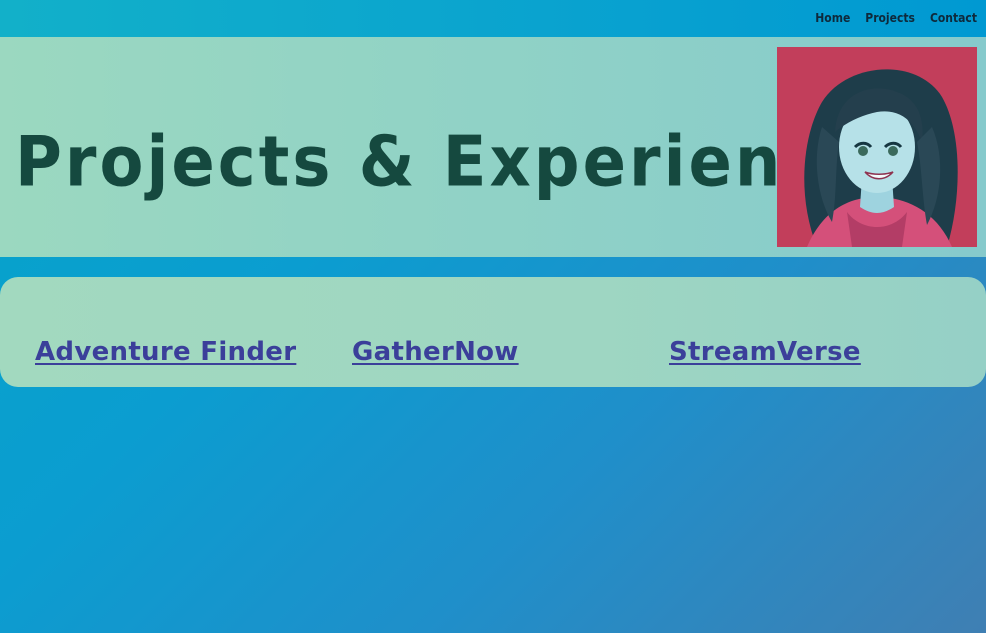  What do you see at coordinates (765, 352) in the screenshot?
I see `project-link-streamverse: StreamVerse` at bounding box center [765, 352].